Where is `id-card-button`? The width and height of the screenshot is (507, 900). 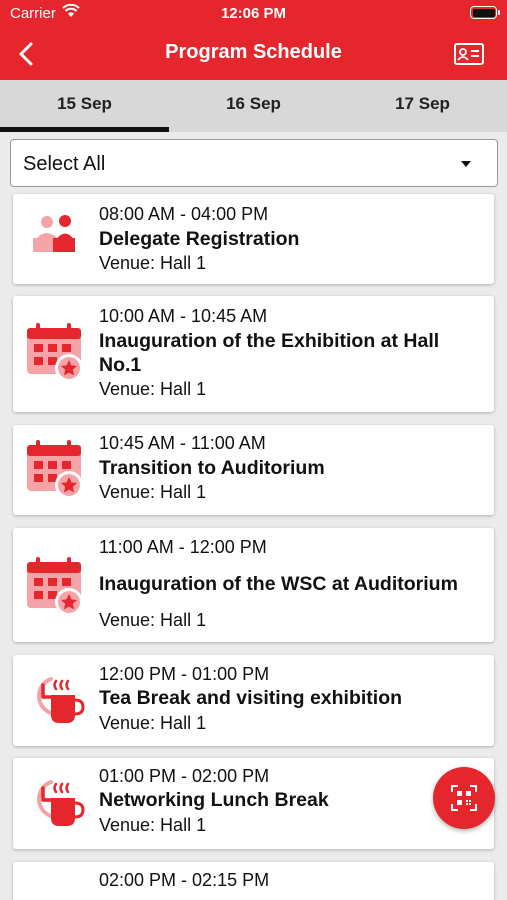 id-card-button is located at coordinates (469, 54).